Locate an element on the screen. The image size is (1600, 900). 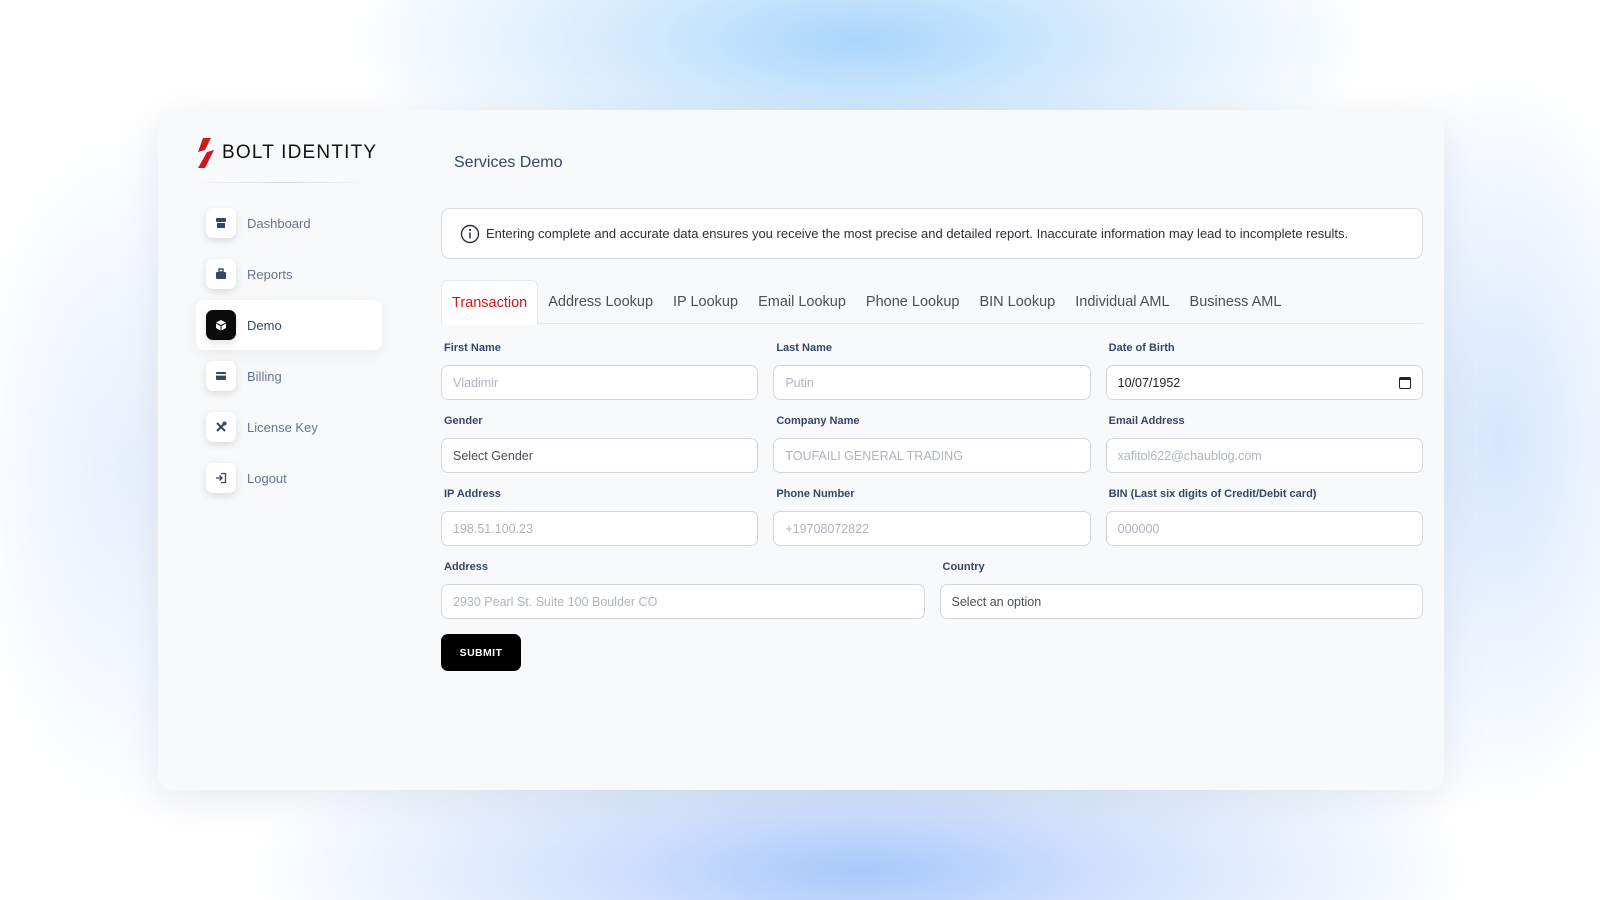
gender-group: Gender Select Gender is located at coordinates (600, 444).